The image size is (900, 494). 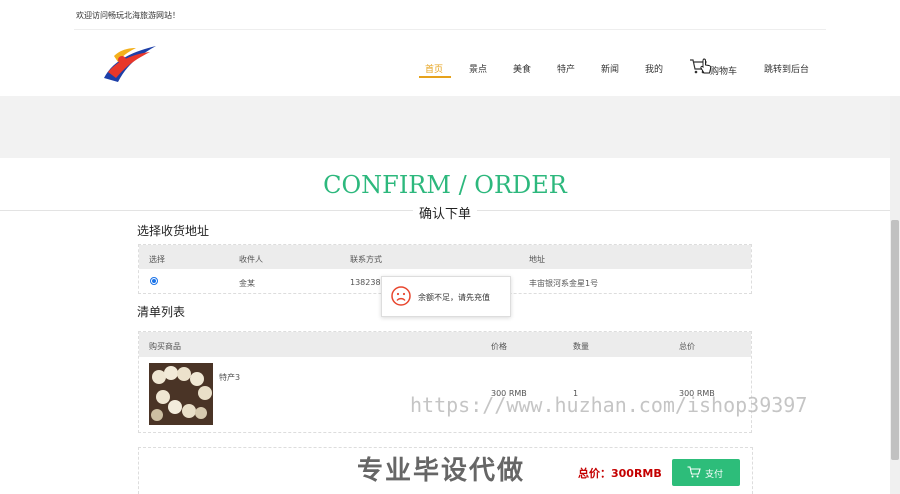 I want to click on pay-button: 支付, so click(x=706, y=472).